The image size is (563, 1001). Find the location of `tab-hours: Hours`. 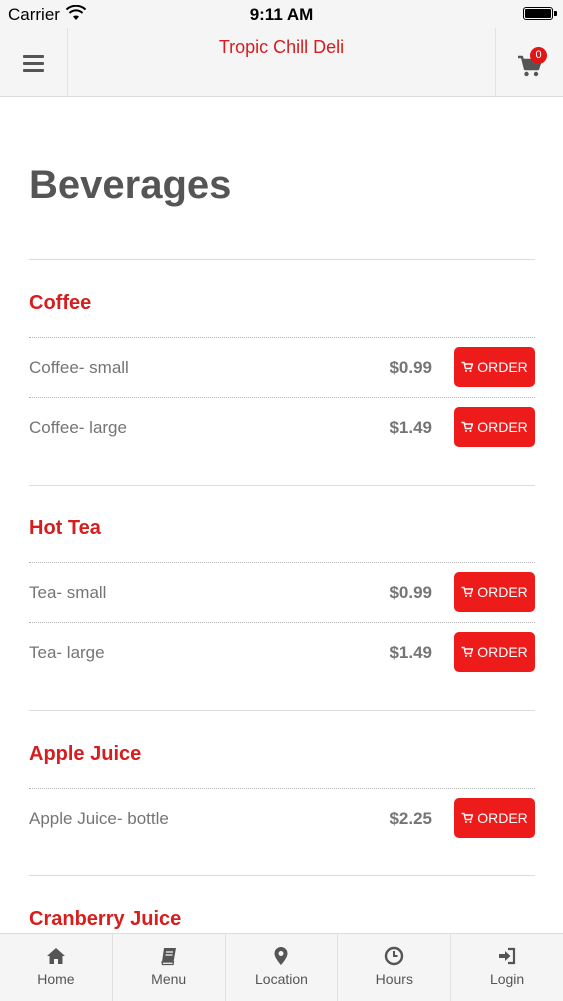

tab-hours: Hours is located at coordinates (395, 967).